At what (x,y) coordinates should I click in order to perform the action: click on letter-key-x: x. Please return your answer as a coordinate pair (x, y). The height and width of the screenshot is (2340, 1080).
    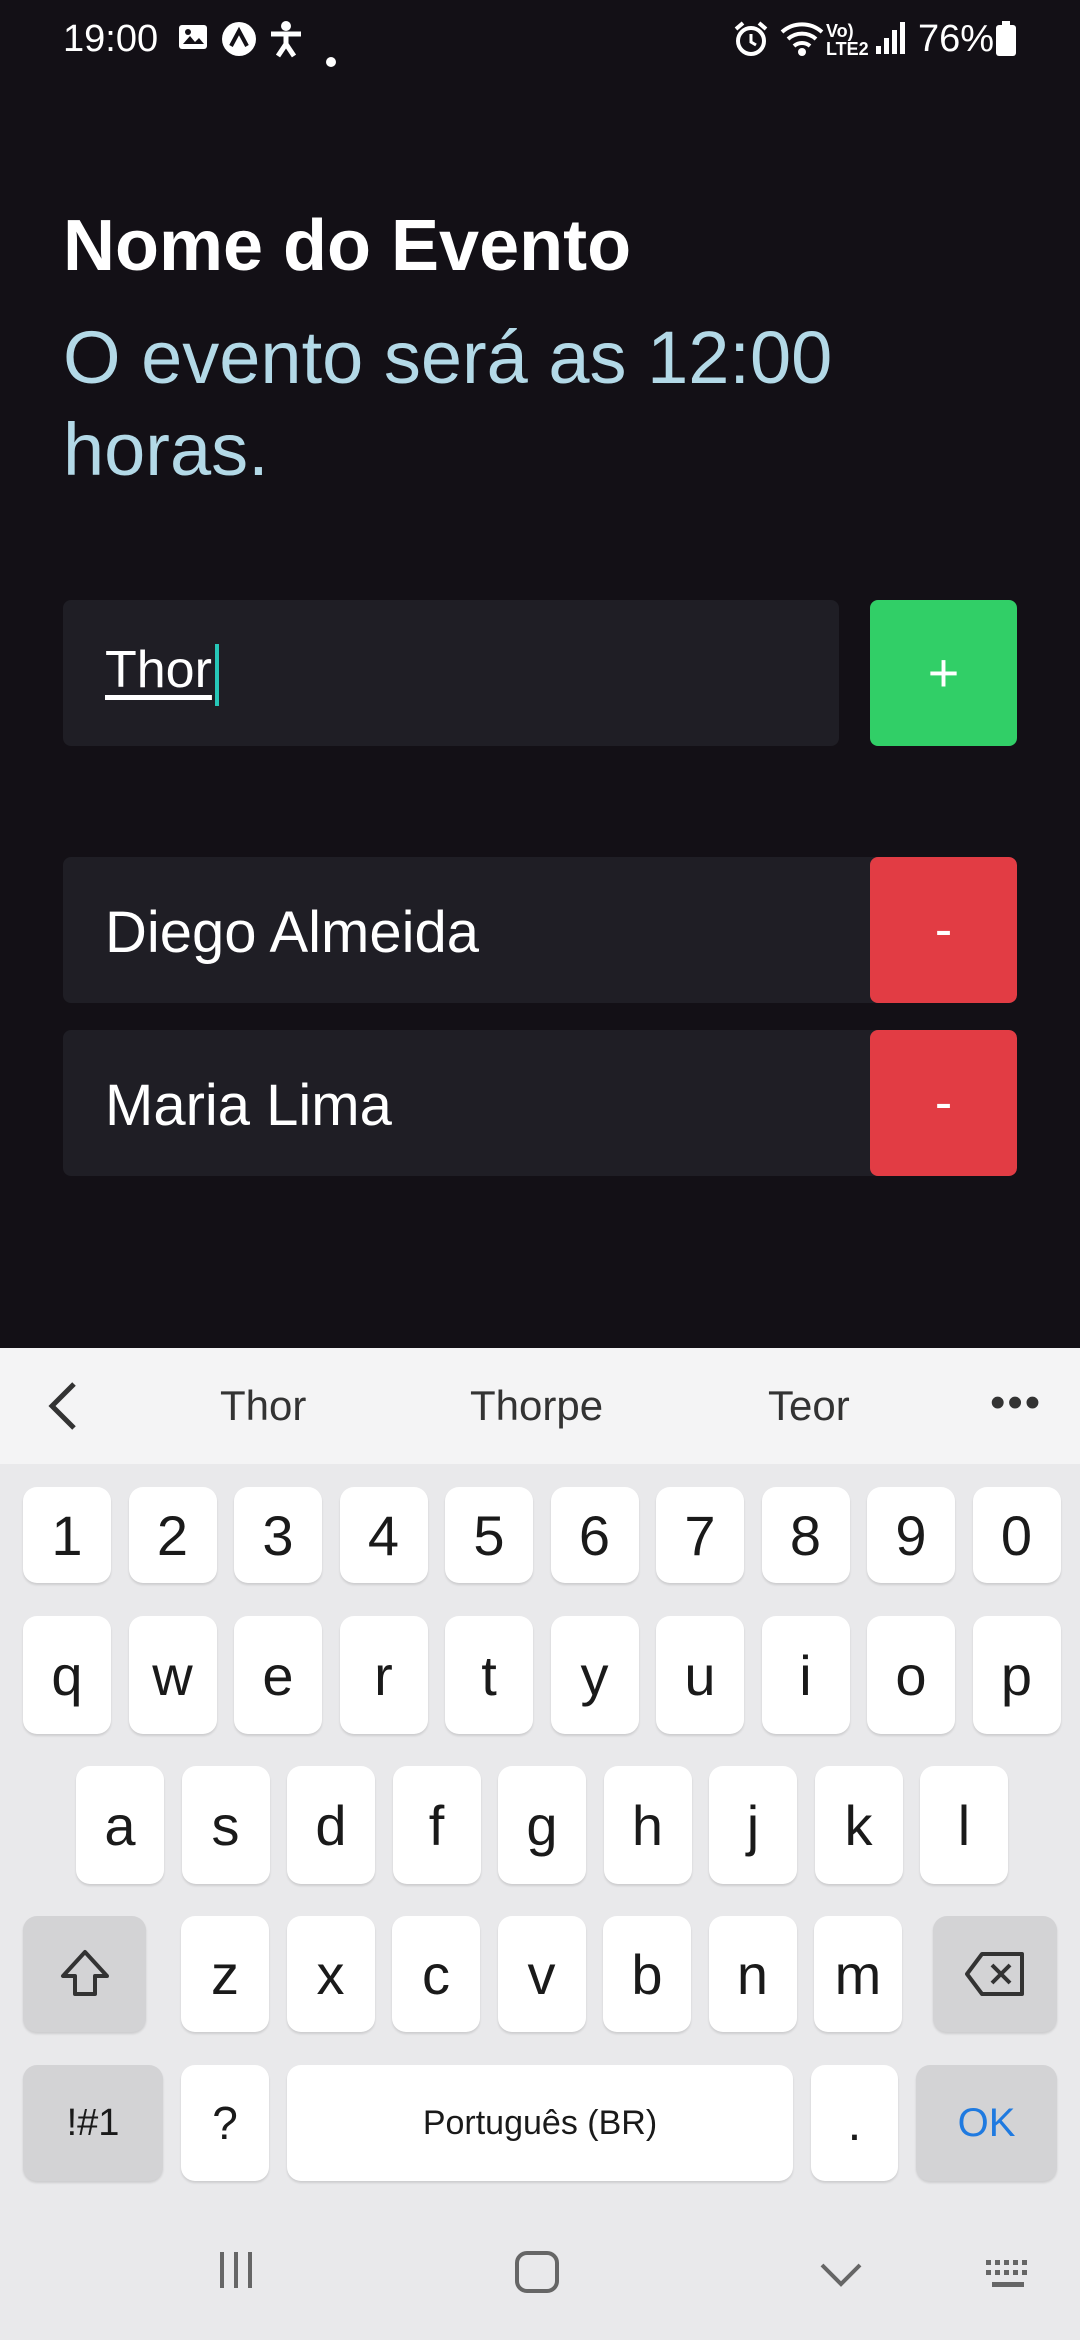
    Looking at the image, I should click on (330, 1974).